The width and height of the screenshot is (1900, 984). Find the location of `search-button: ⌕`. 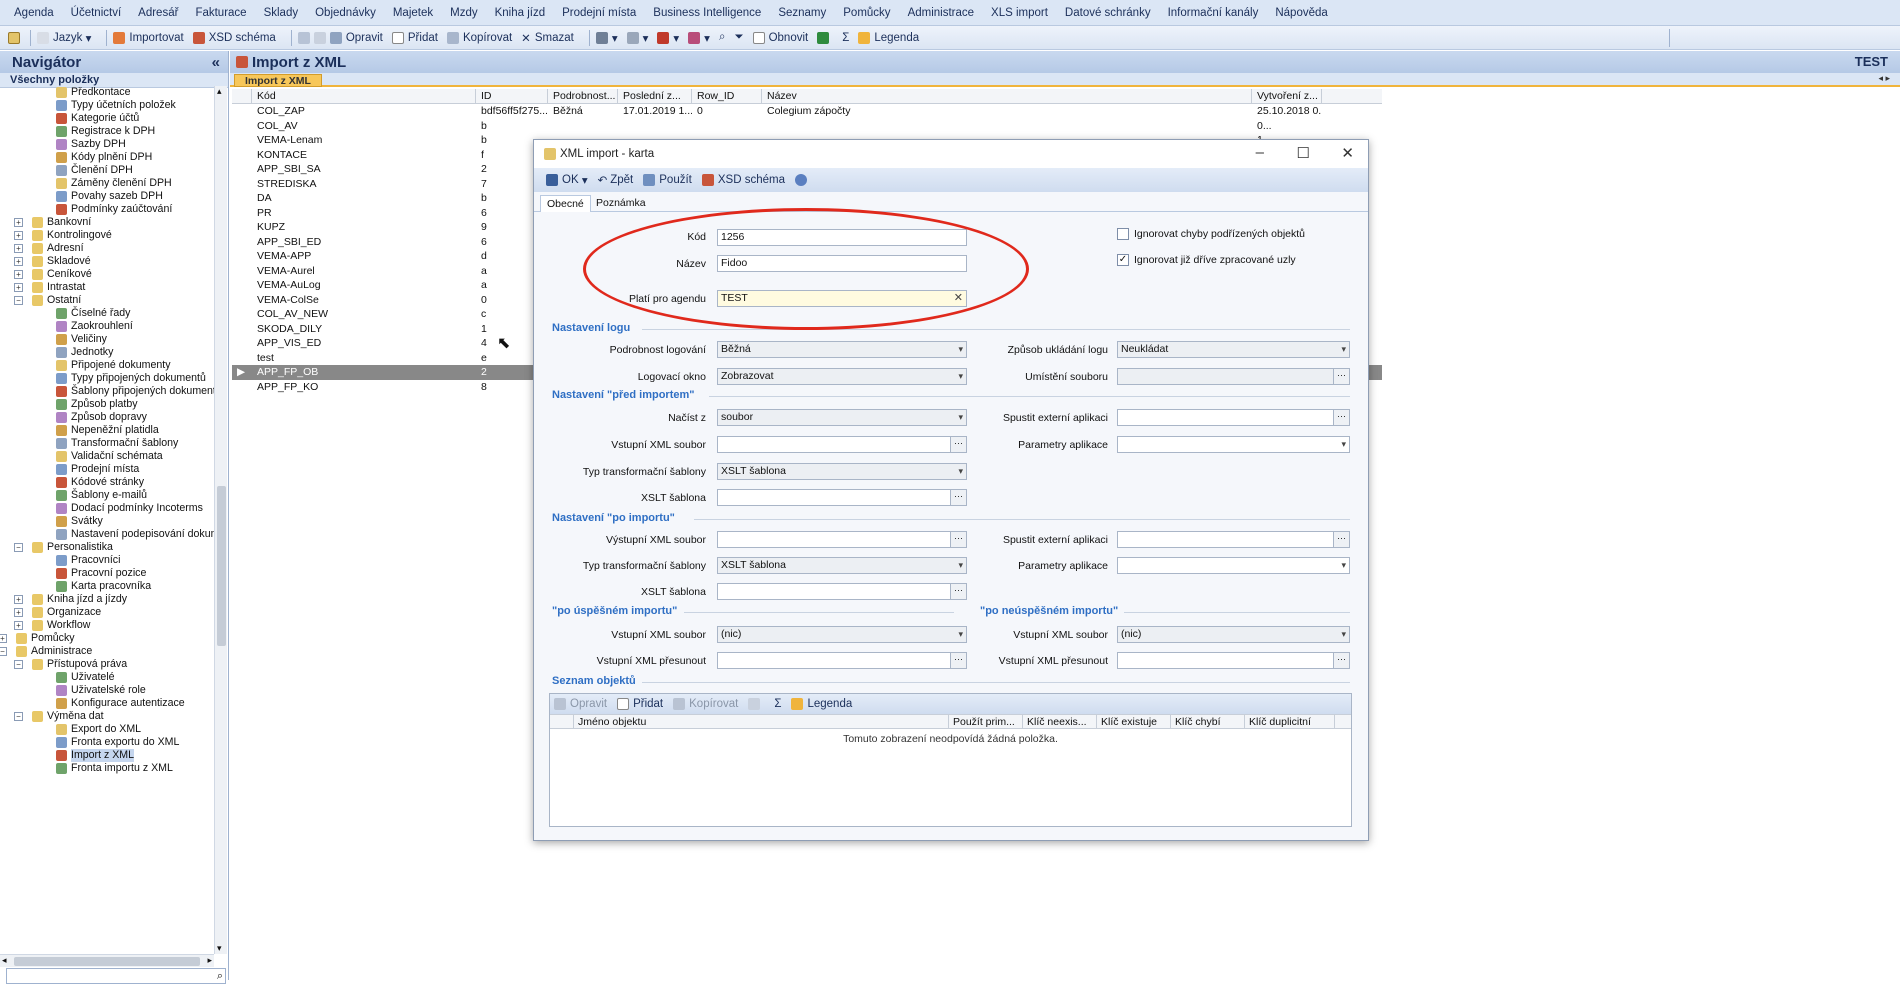

search-button: ⌕ is located at coordinates (722, 37).